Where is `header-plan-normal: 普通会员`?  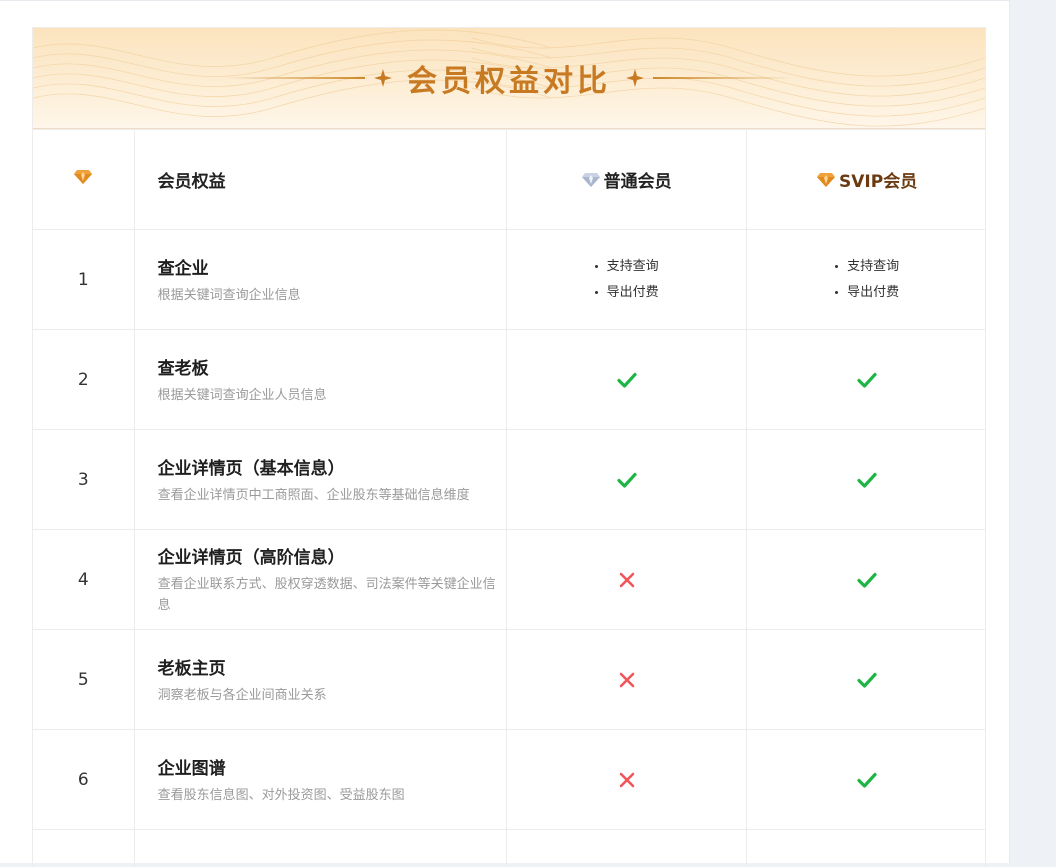 header-plan-normal: 普通会员 is located at coordinates (626, 180).